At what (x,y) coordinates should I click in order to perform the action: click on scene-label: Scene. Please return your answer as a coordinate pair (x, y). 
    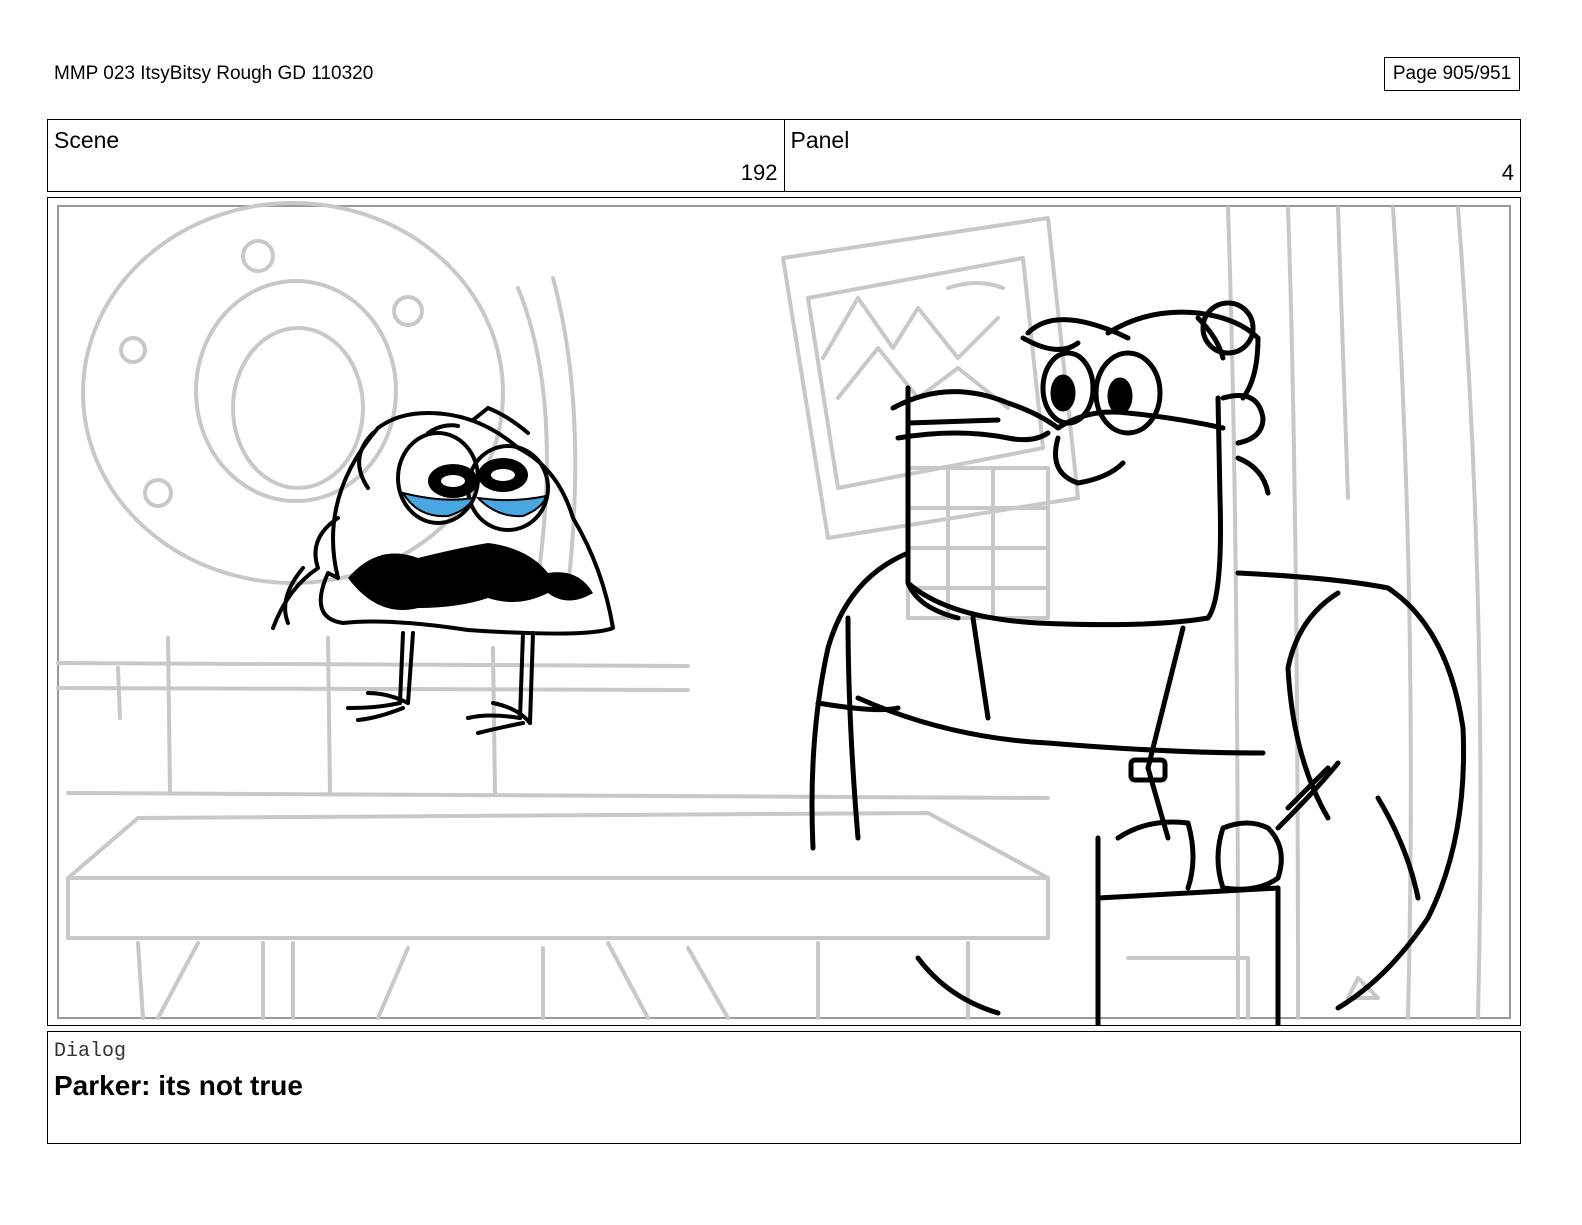
    Looking at the image, I should click on (87, 140).